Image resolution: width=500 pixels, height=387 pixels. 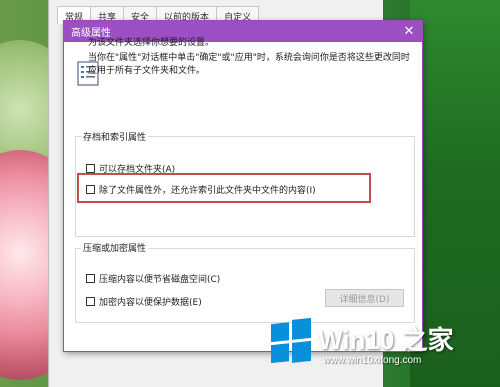 What do you see at coordinates (424, 340) in the screenshot?
I see `watermark-brand-home: 之家` at bounding box center [424, 340].